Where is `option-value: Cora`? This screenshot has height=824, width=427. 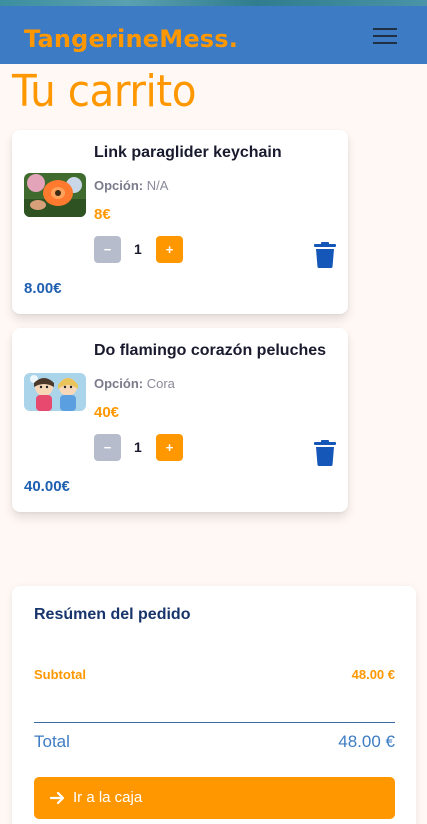 option-value: Cora is located at coordinates (160, 383).